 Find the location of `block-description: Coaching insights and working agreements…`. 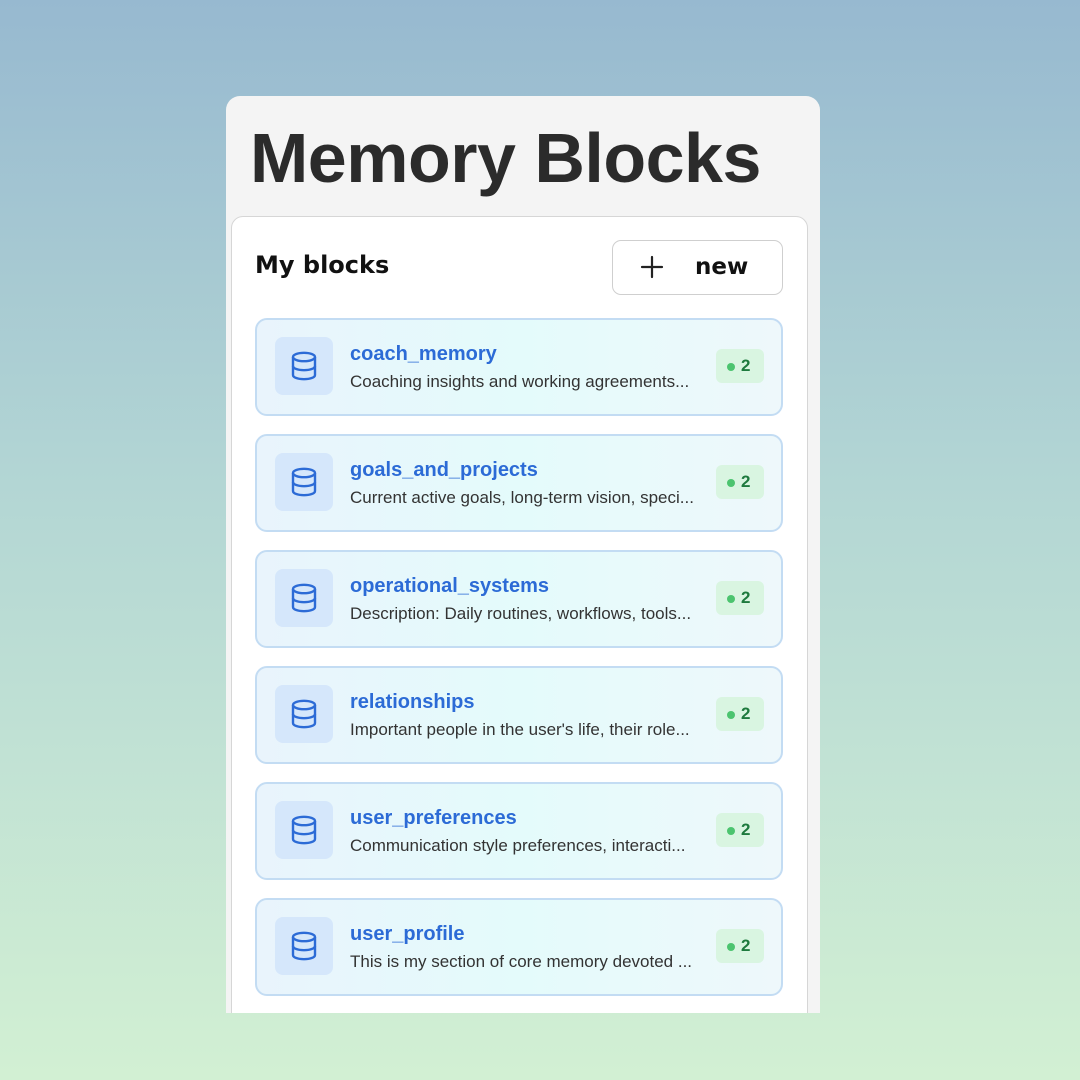

block-description: Coaching insights and working agreements… is located at coordinates (520, 381).